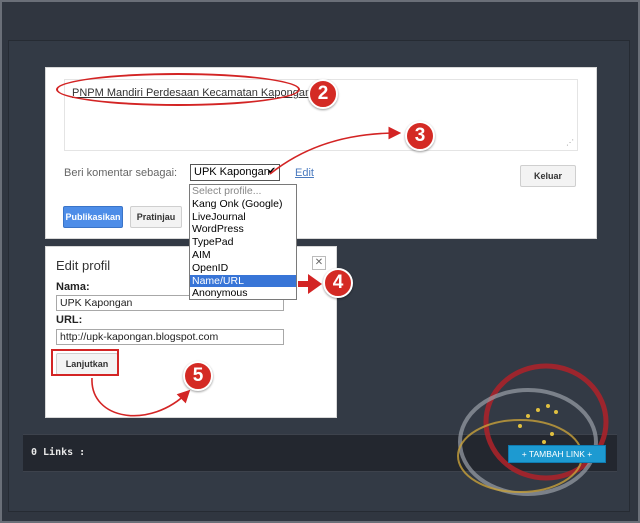  I want to click on links-count-label: 0 Links :, so click(58, 452).